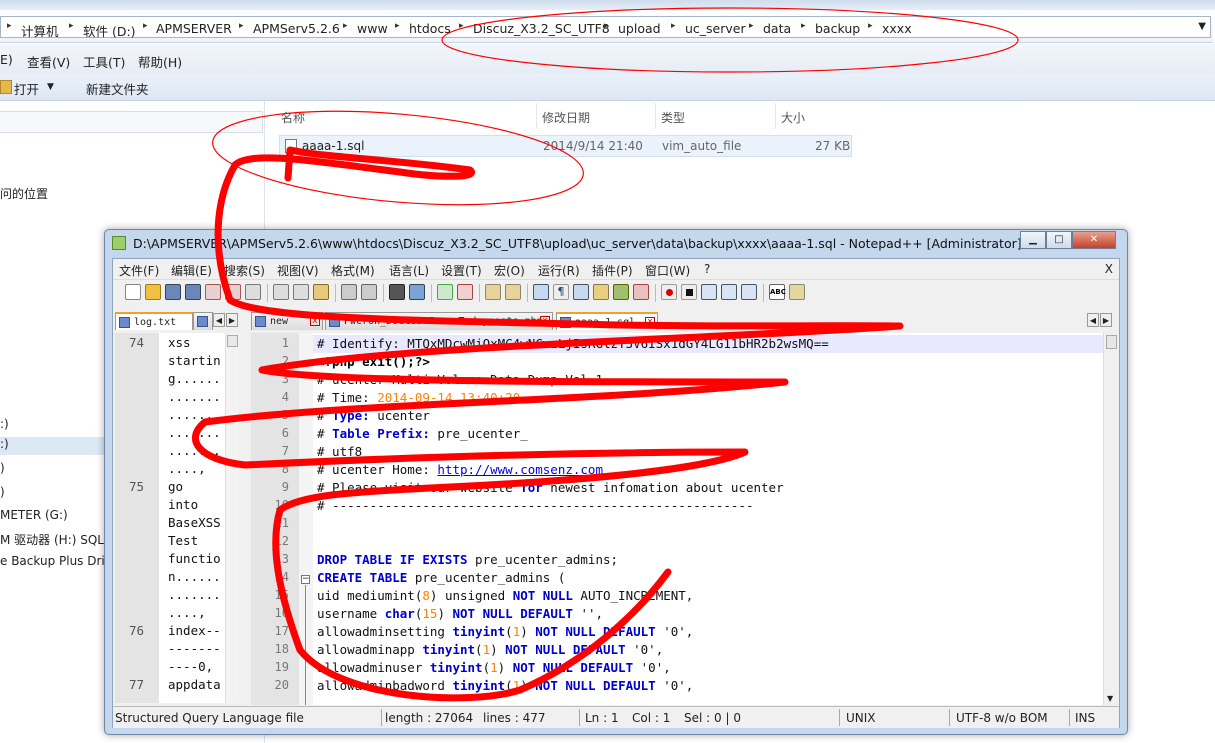  Describe the element at coordinates (321, 292) in the screenshot. I see `paste-icon` at that location.